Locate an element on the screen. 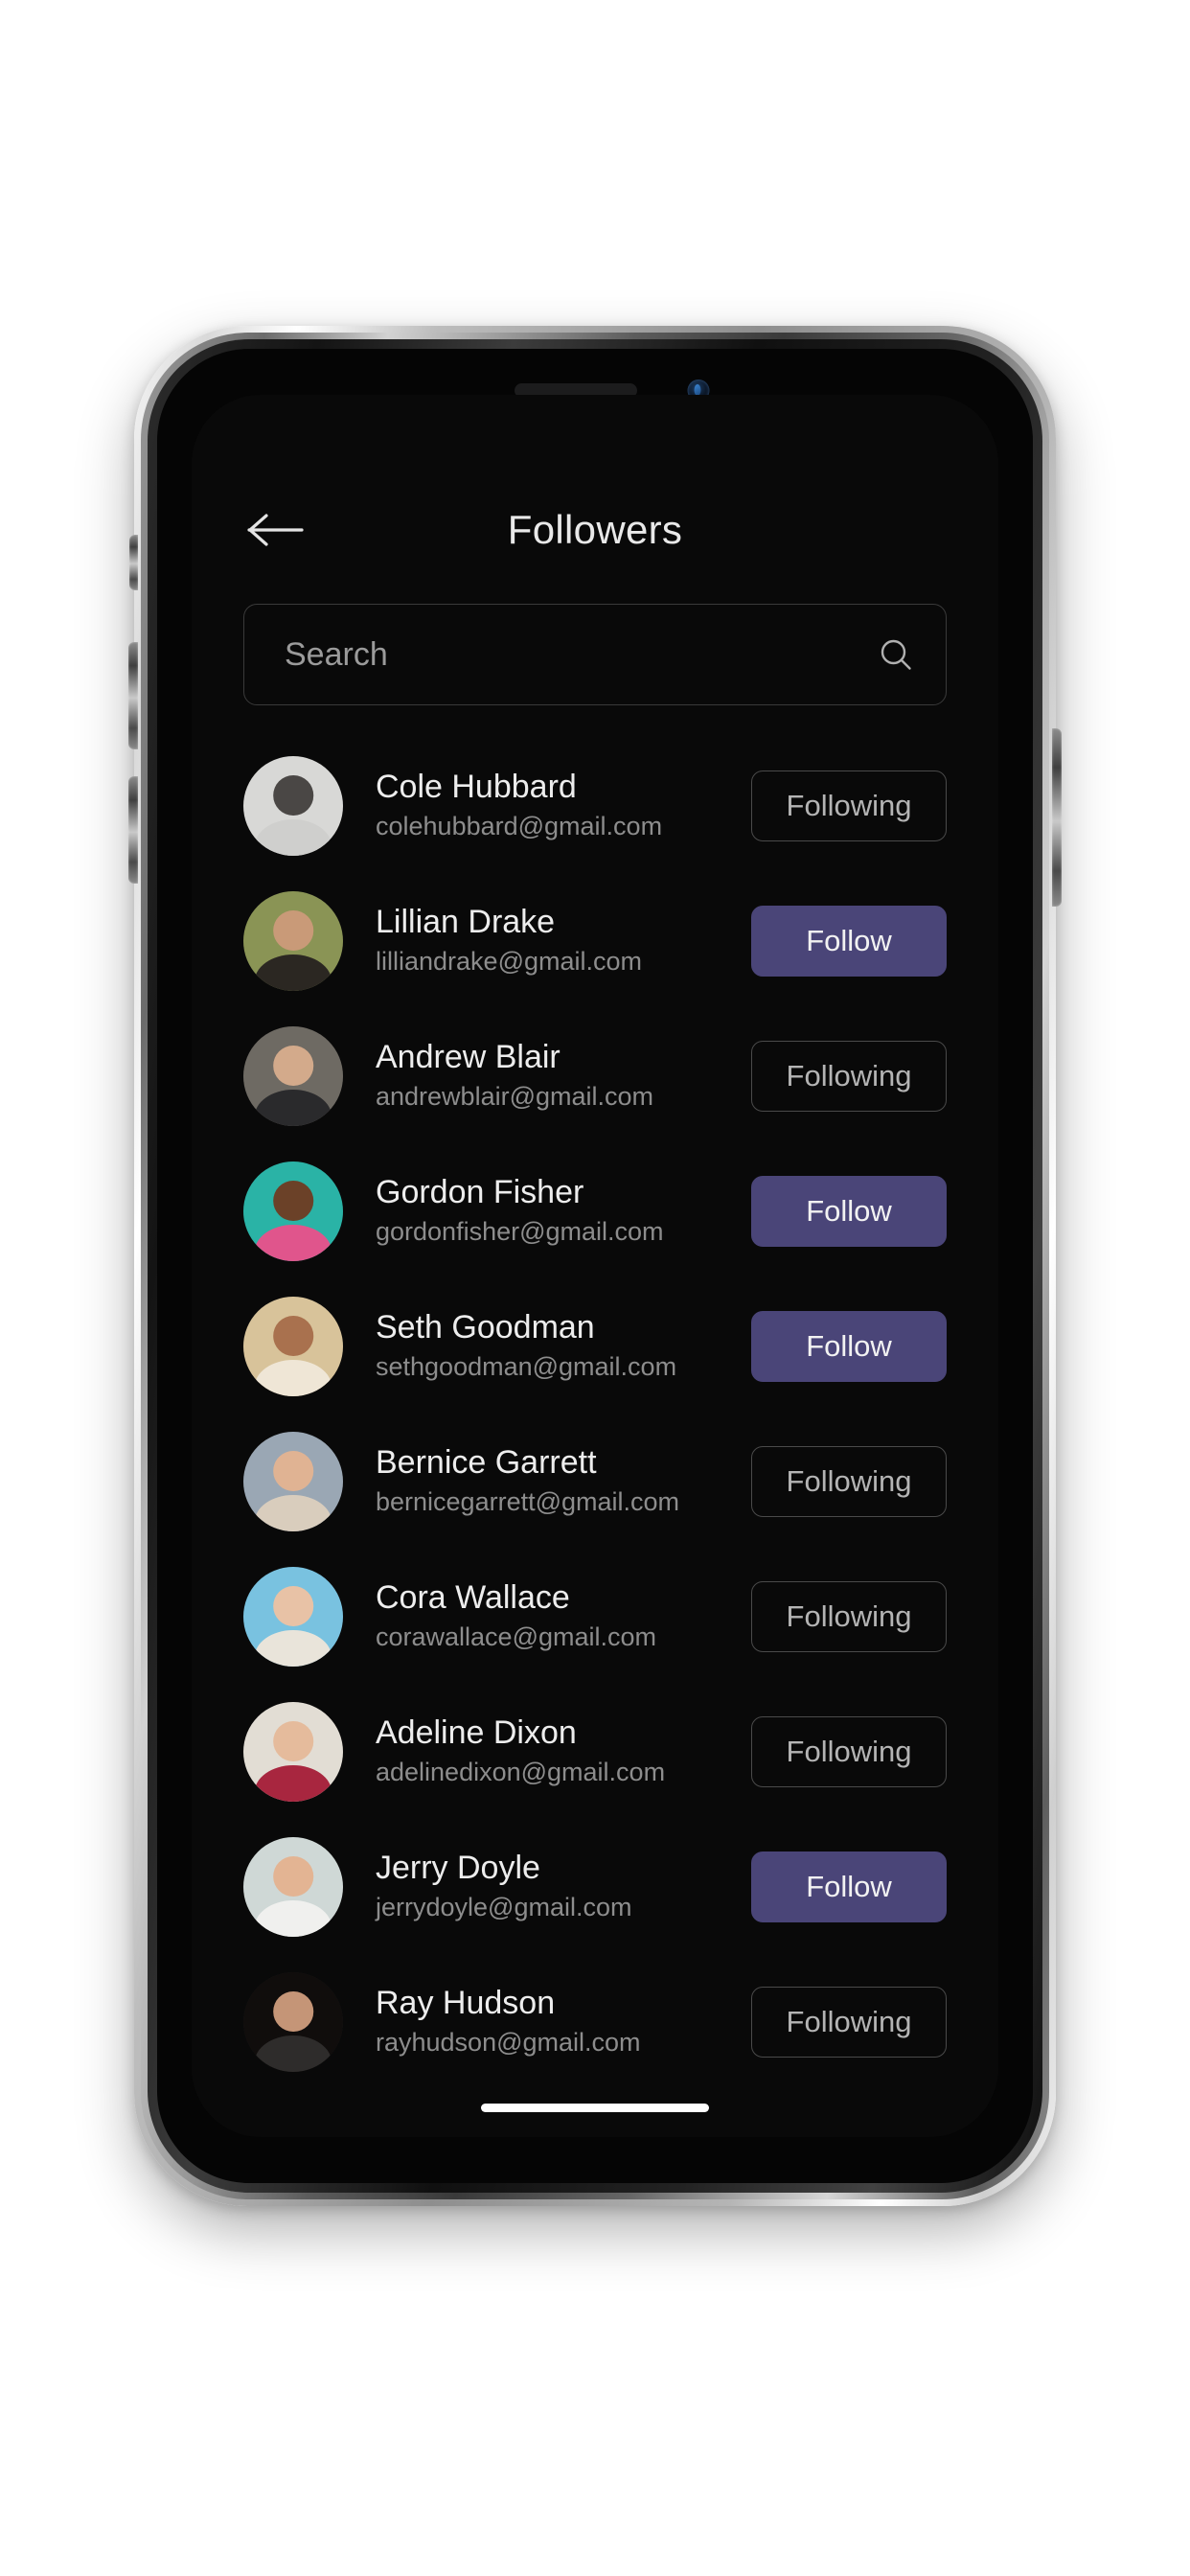 This screenshot has width=1190, height=2576. follower-row: Ray Hudson rayhudson@gmail.com Following is located at coordinates (595, 2021).